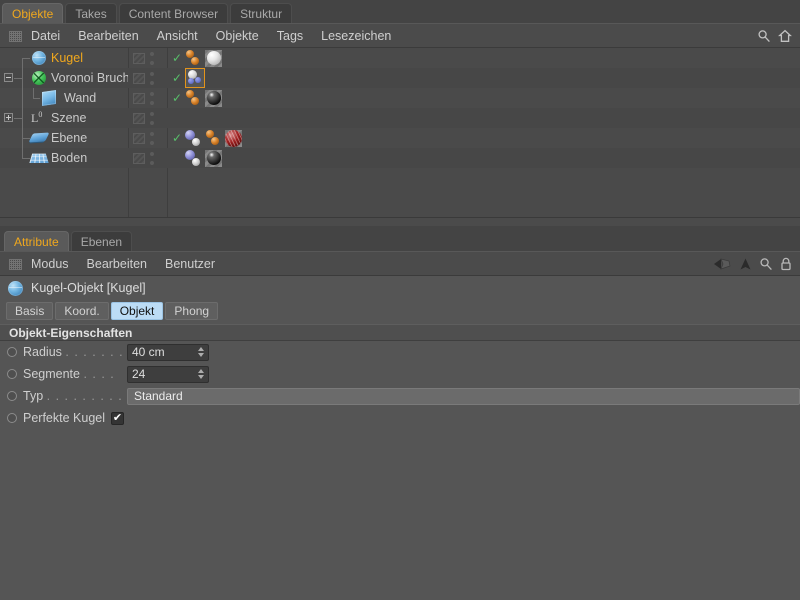 This screenshot has width=800, height=600. Describe the element at coordinates (82, 311) in the screenshot. I see `sub-tab-koord: Koord.` at that location.